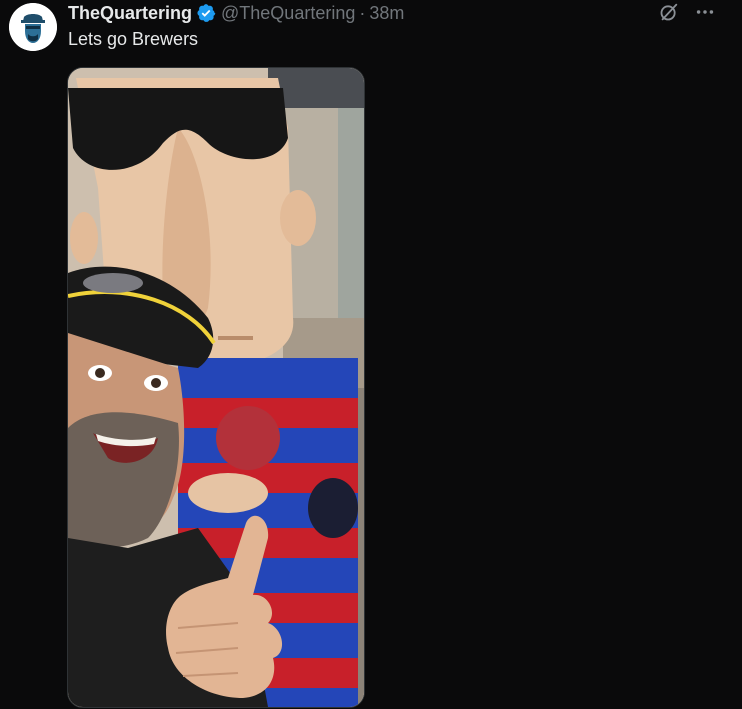  I want to click on tweet-header: TheQuartering @TheQuartering · 38m, so click(236, 13).